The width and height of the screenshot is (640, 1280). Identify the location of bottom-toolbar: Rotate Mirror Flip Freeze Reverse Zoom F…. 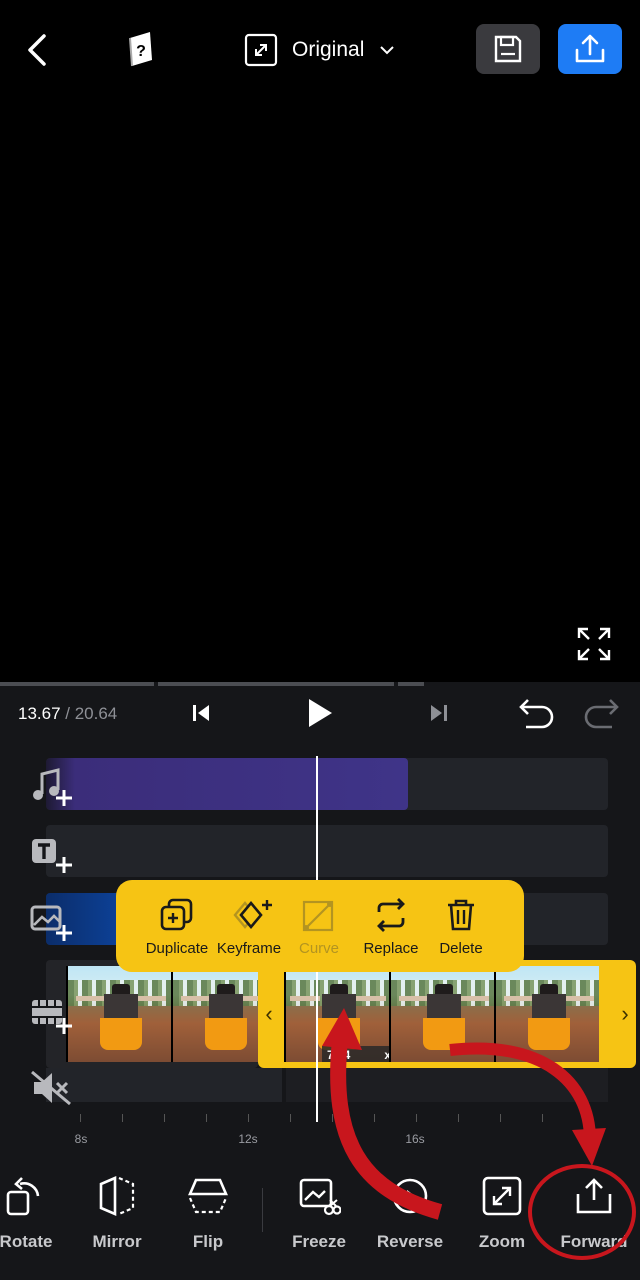
(320, 1220).